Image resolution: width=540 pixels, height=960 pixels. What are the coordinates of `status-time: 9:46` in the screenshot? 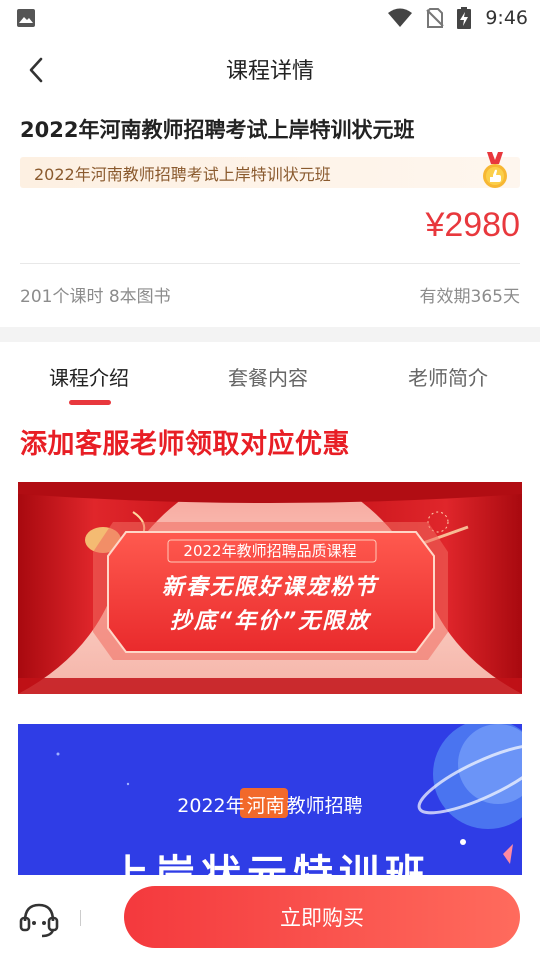 It's located at (506, 18).